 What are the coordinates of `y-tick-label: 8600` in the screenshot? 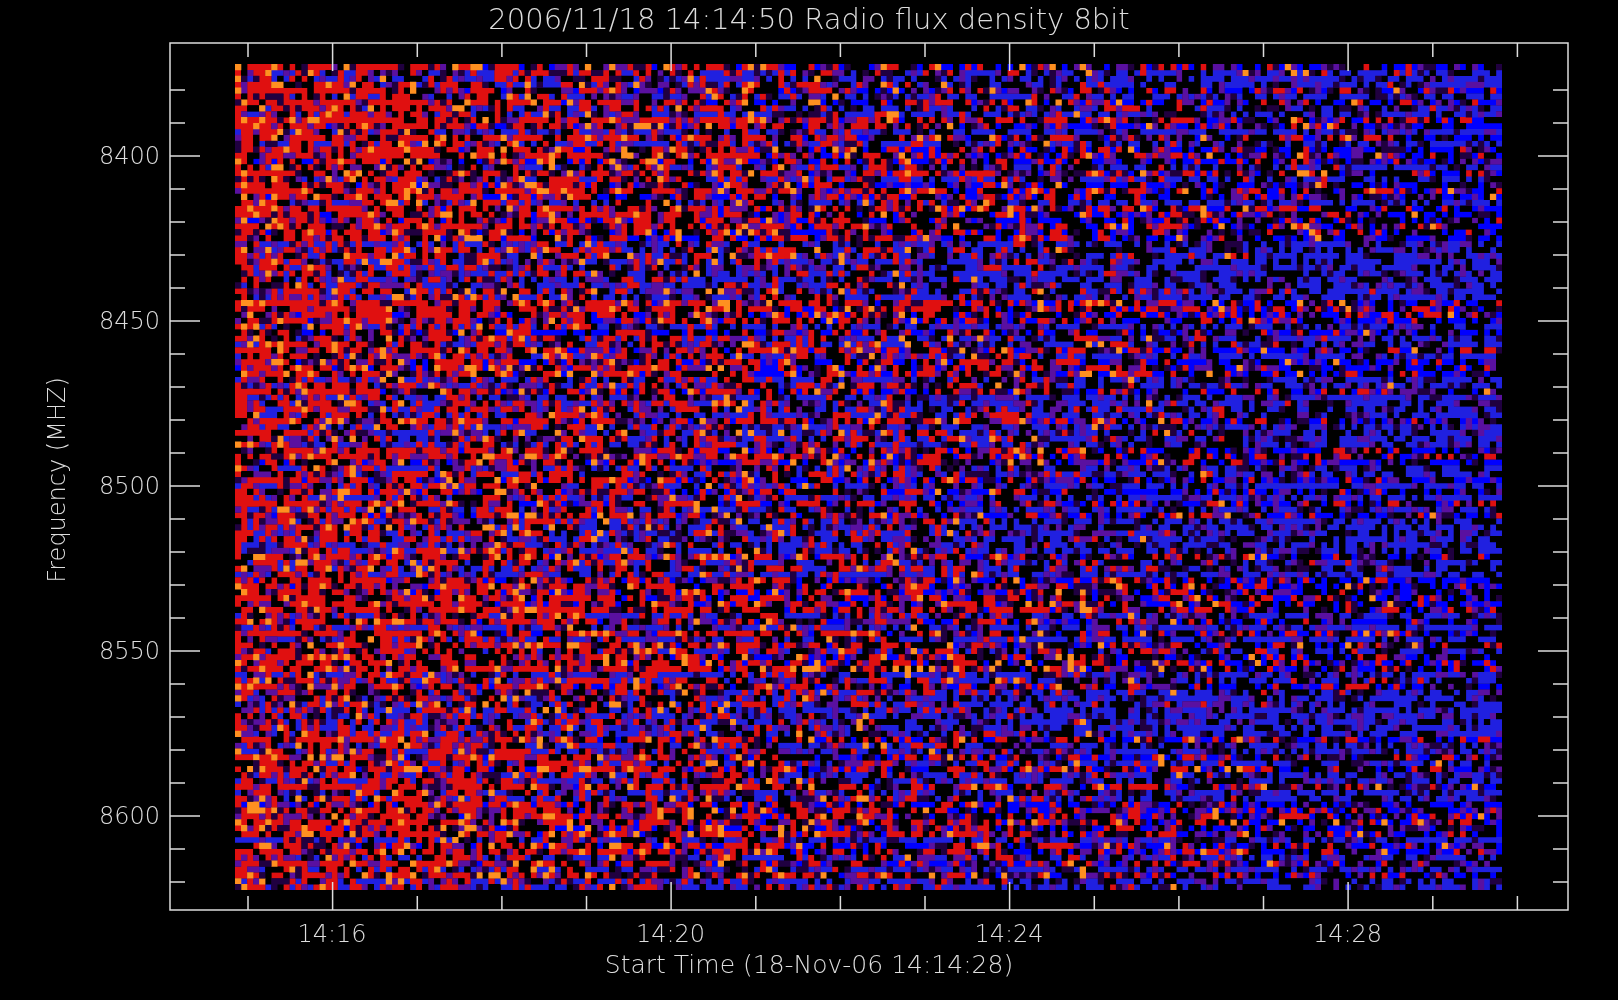 It's located at (128, 816).